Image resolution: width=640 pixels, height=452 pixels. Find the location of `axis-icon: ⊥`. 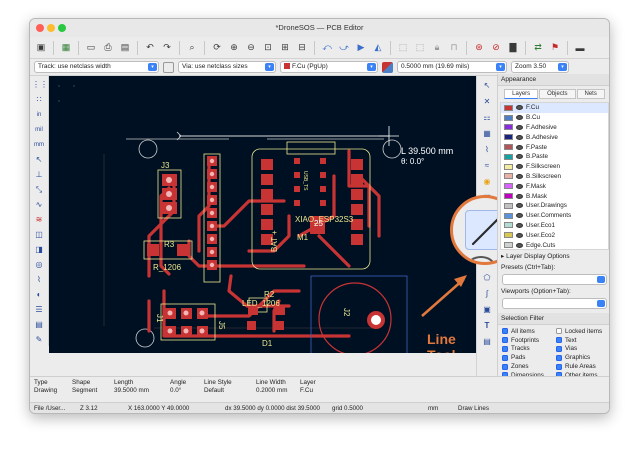

axis-icon: ⊥ is located at coordinates (39, 175).